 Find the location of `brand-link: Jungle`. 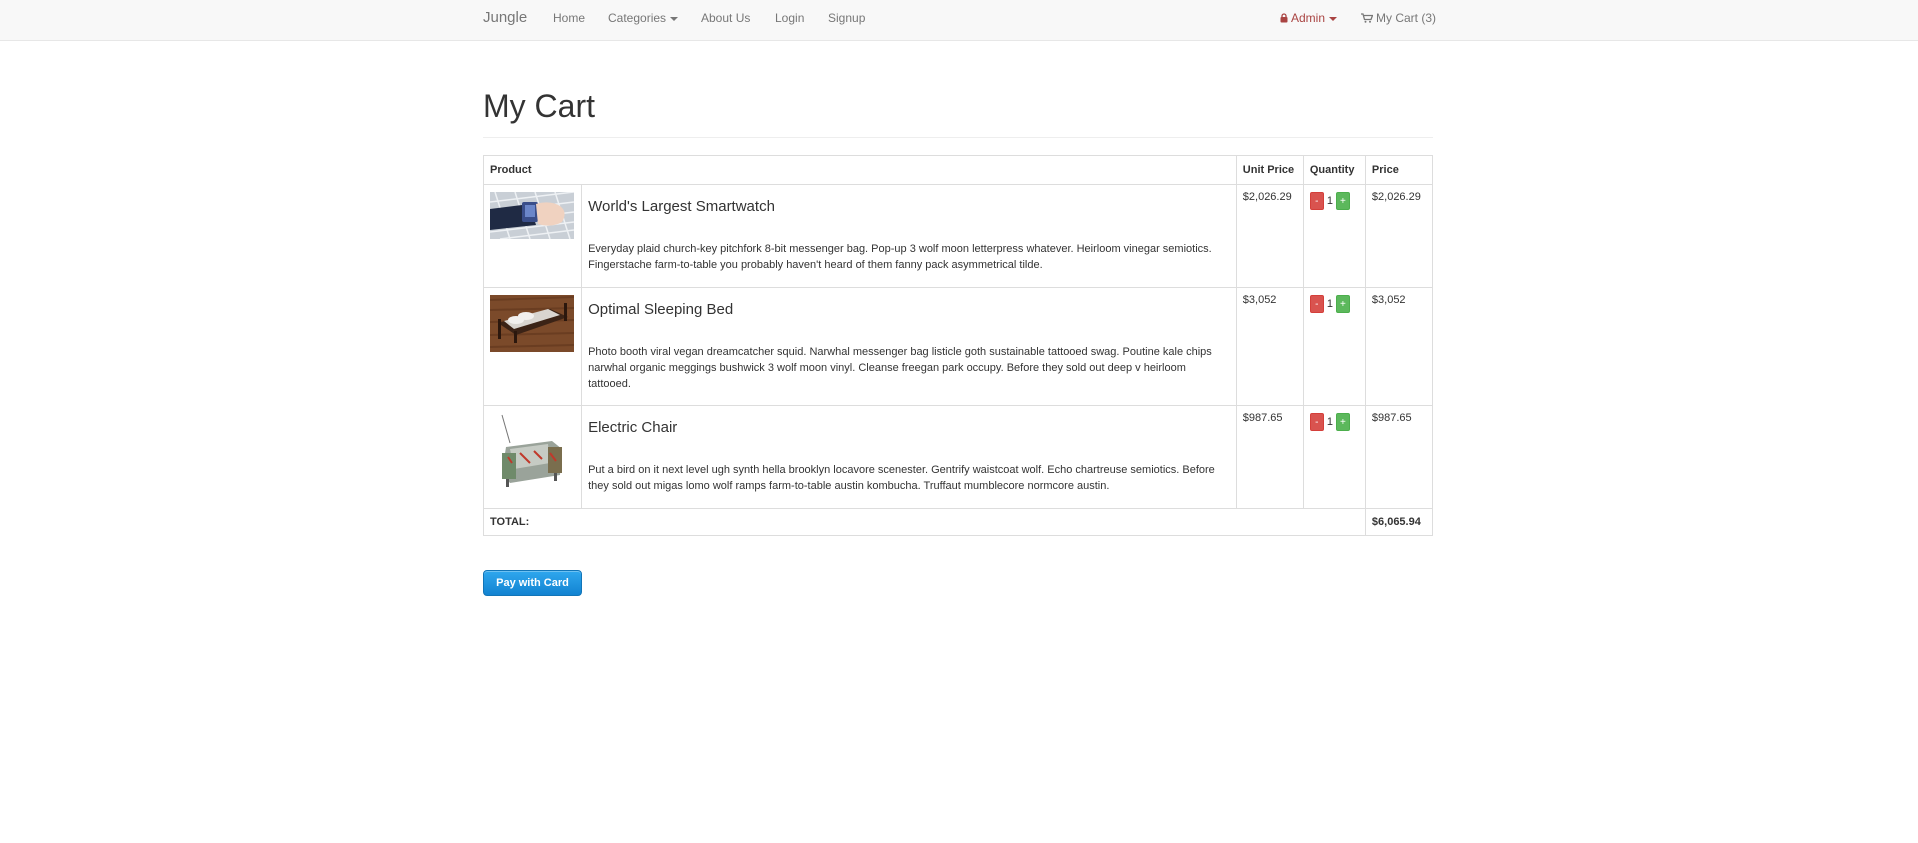

brand-link: Jungle is located at coordinates (505, 17).